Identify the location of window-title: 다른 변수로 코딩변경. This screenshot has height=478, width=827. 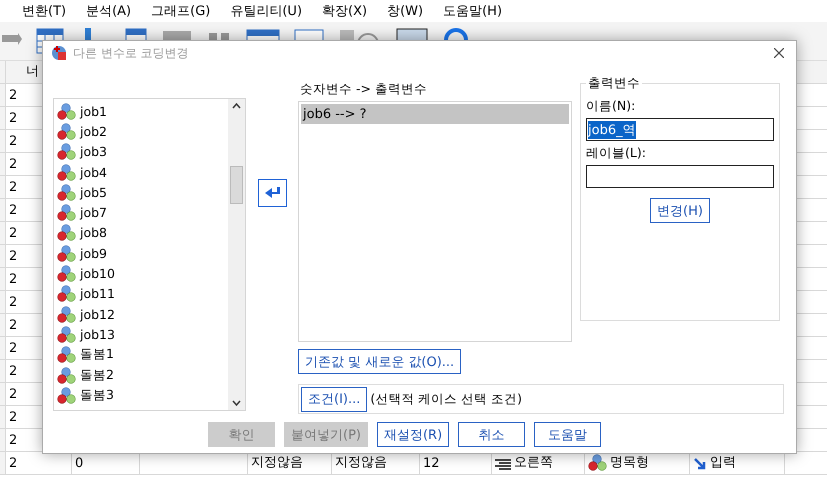
(131, 53).